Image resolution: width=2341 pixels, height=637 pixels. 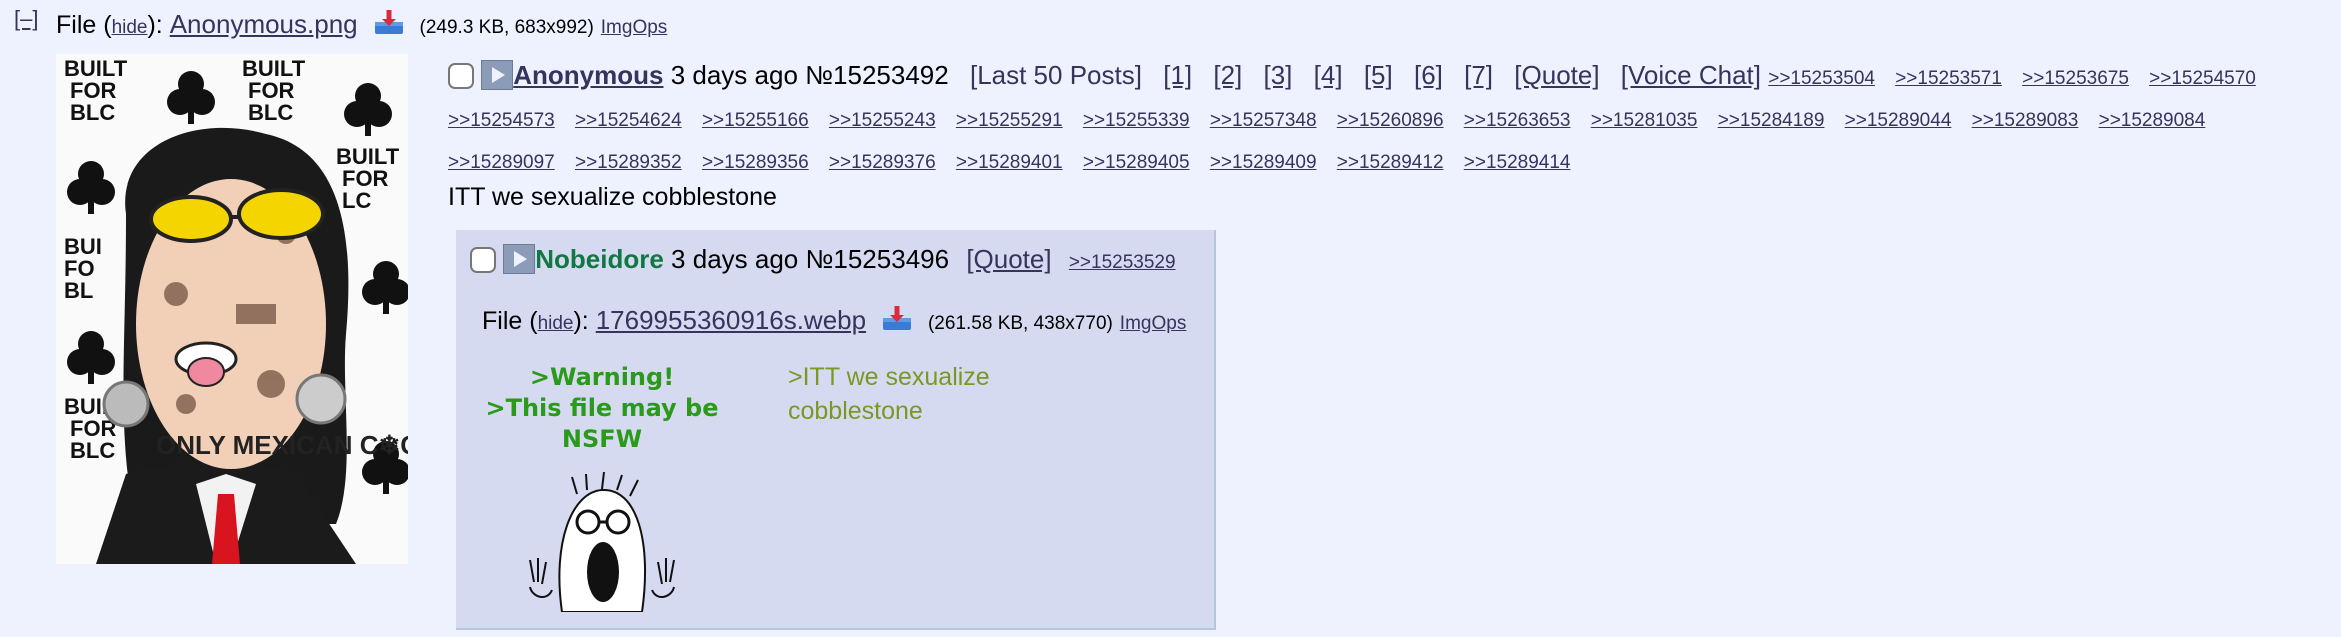 I want to click on op-post-number: №15253492, so click(x=877, y=75).